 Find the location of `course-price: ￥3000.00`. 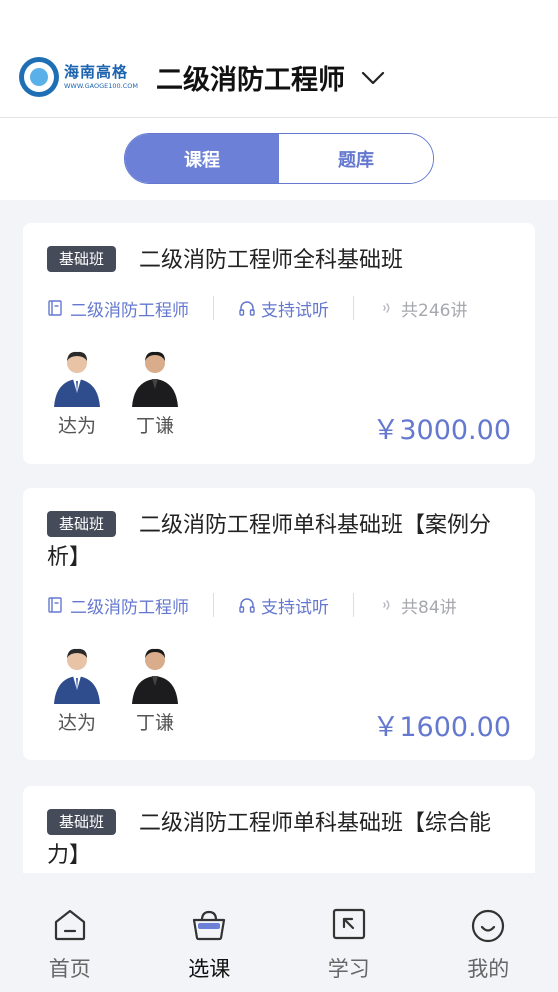

course-price: ￥3000.00 is located at coordinates (441, 430).